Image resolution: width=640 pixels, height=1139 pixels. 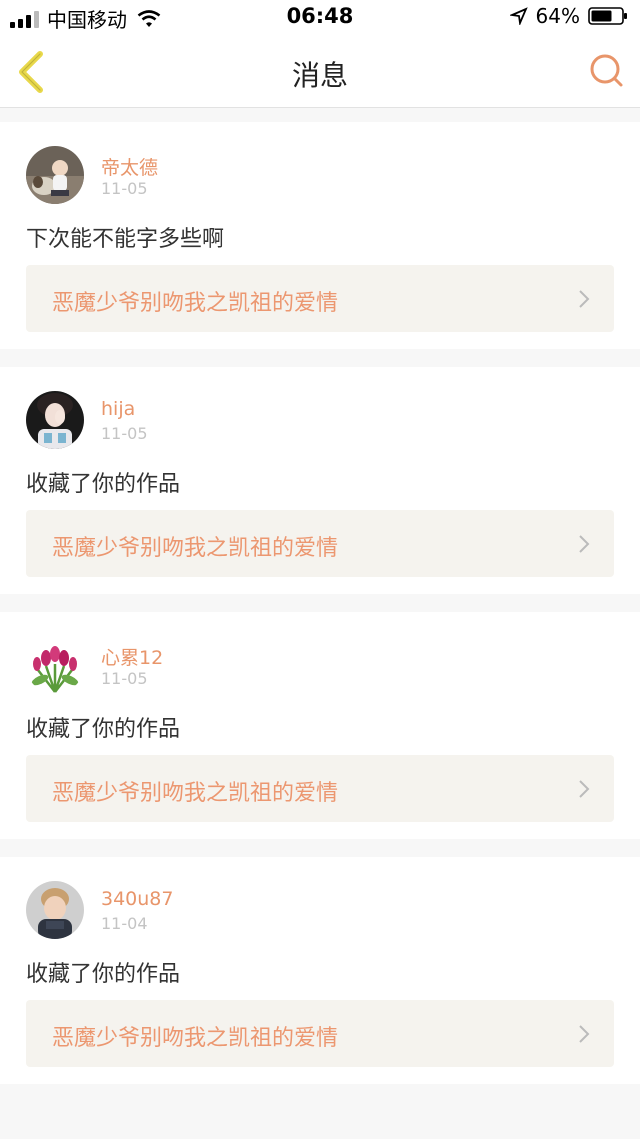 What do you see at coordinates (319, 75) in the screenshot?
I see `page-title: 消息` at bounding box center [319, 75].